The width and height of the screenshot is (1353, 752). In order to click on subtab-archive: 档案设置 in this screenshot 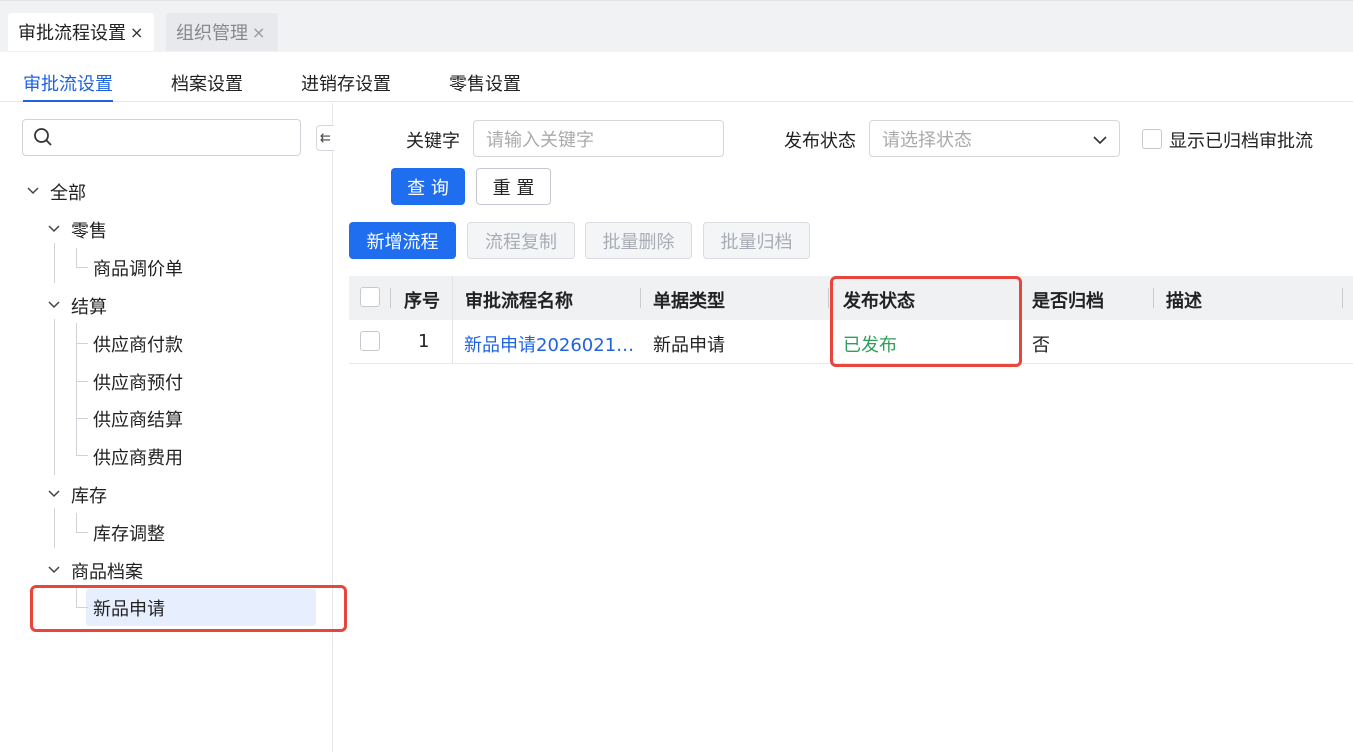, I will do `click(207, 86)`.